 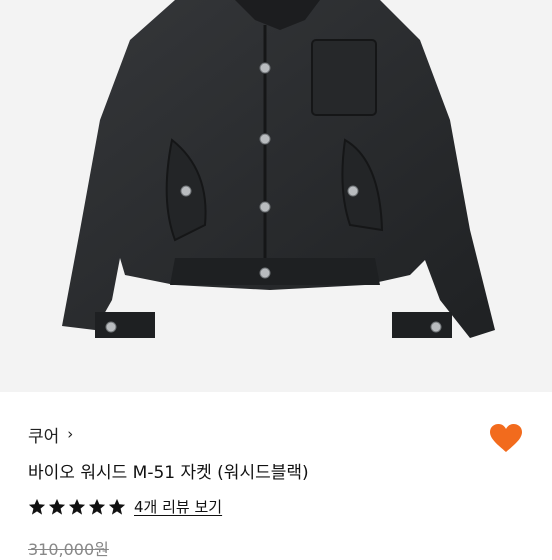 I want to click on left-cuff, so click(x=125, y=325).